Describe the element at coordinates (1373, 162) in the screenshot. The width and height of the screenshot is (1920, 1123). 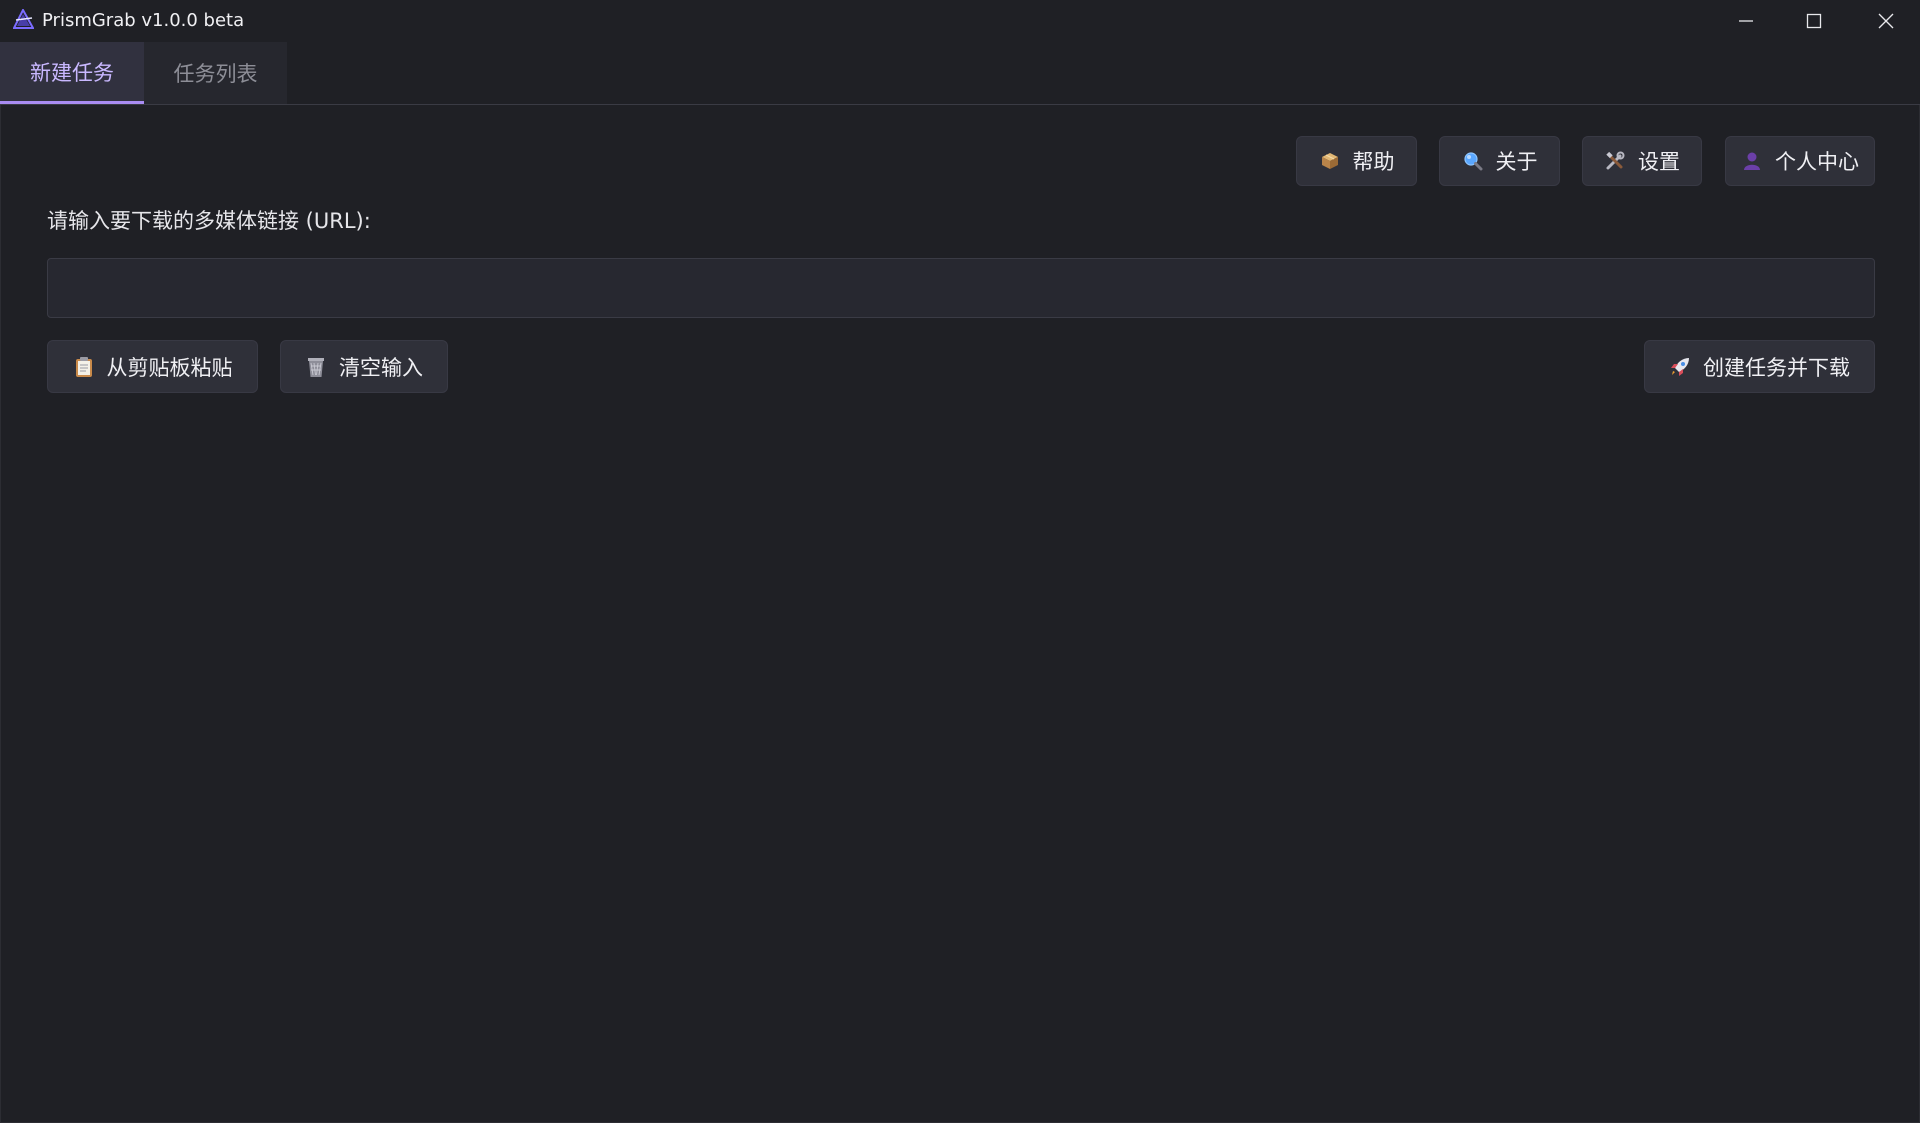
I see `help-label: 帮助` at that location.